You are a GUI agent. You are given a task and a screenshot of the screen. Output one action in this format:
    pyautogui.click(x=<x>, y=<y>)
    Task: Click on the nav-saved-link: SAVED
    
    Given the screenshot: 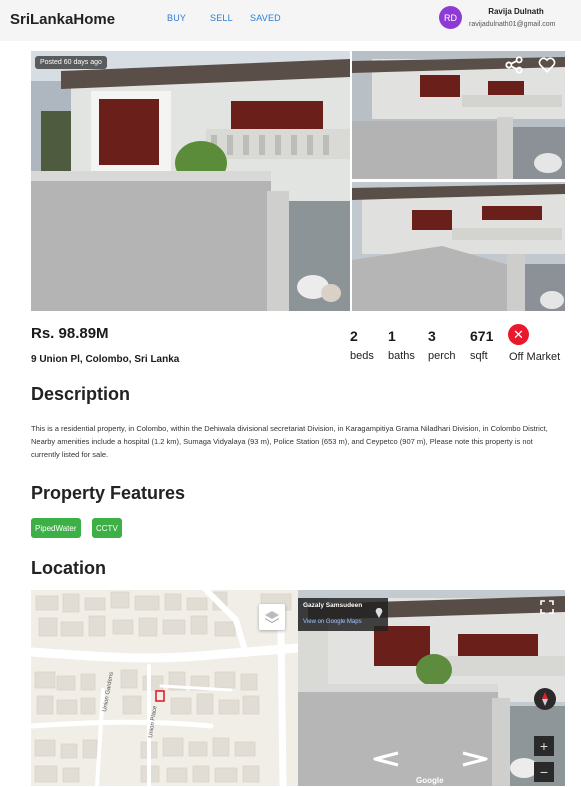 What is the action you would take?
    pyautogui.click(x=265, y=18)
    